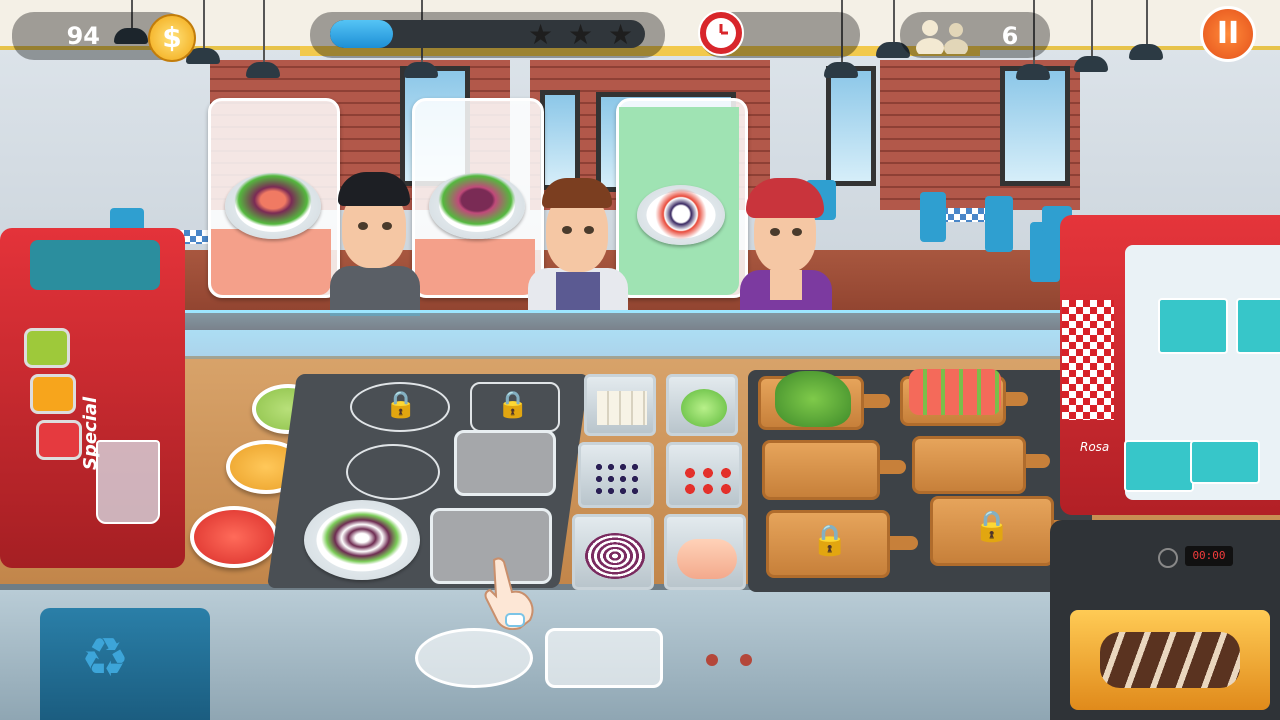 This screenshot has width=1280, height=720. I want to click on empty-bowl-slot, so click(505, 463).